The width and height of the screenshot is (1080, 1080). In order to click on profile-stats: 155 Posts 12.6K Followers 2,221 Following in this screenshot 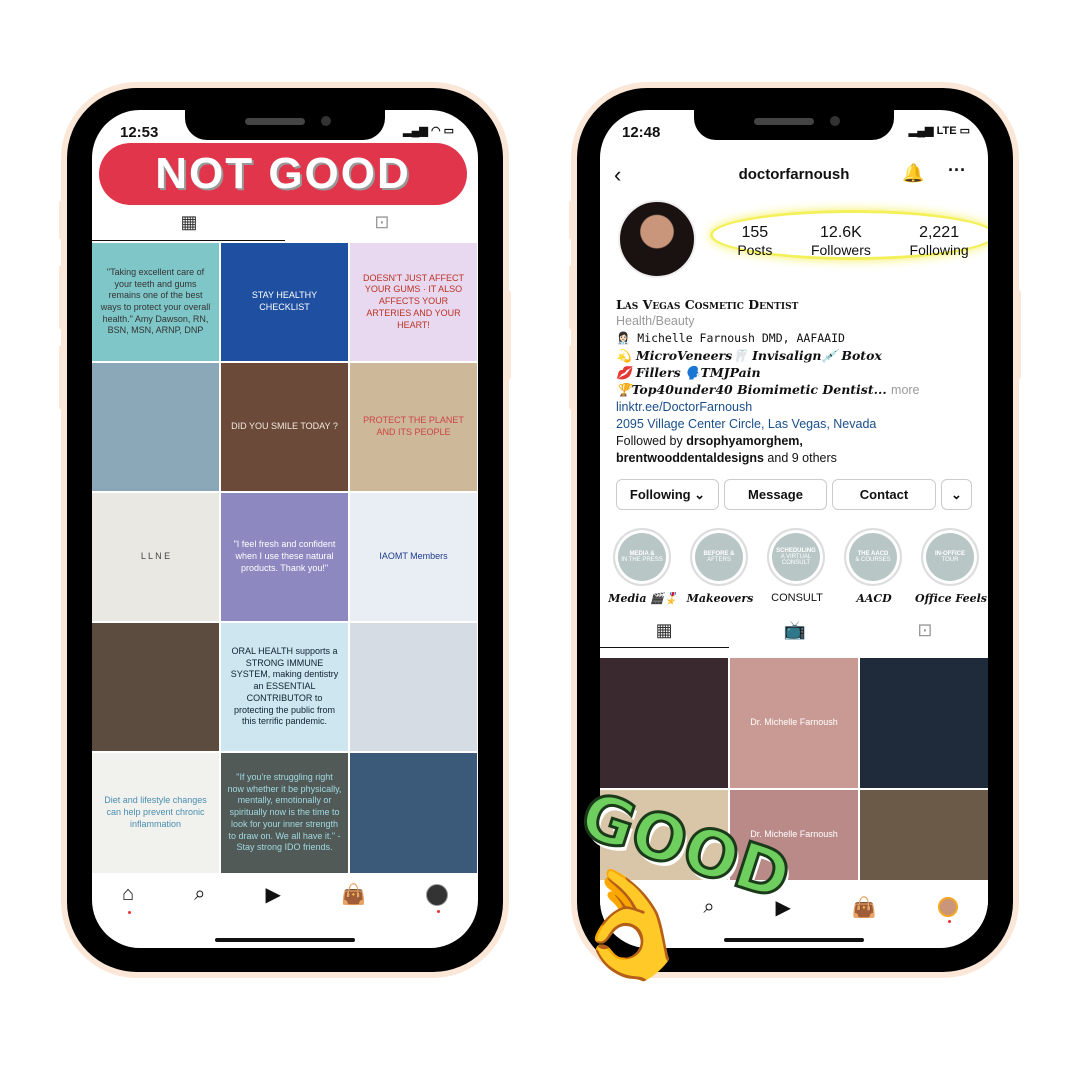, I will do `click(853, 241)`.